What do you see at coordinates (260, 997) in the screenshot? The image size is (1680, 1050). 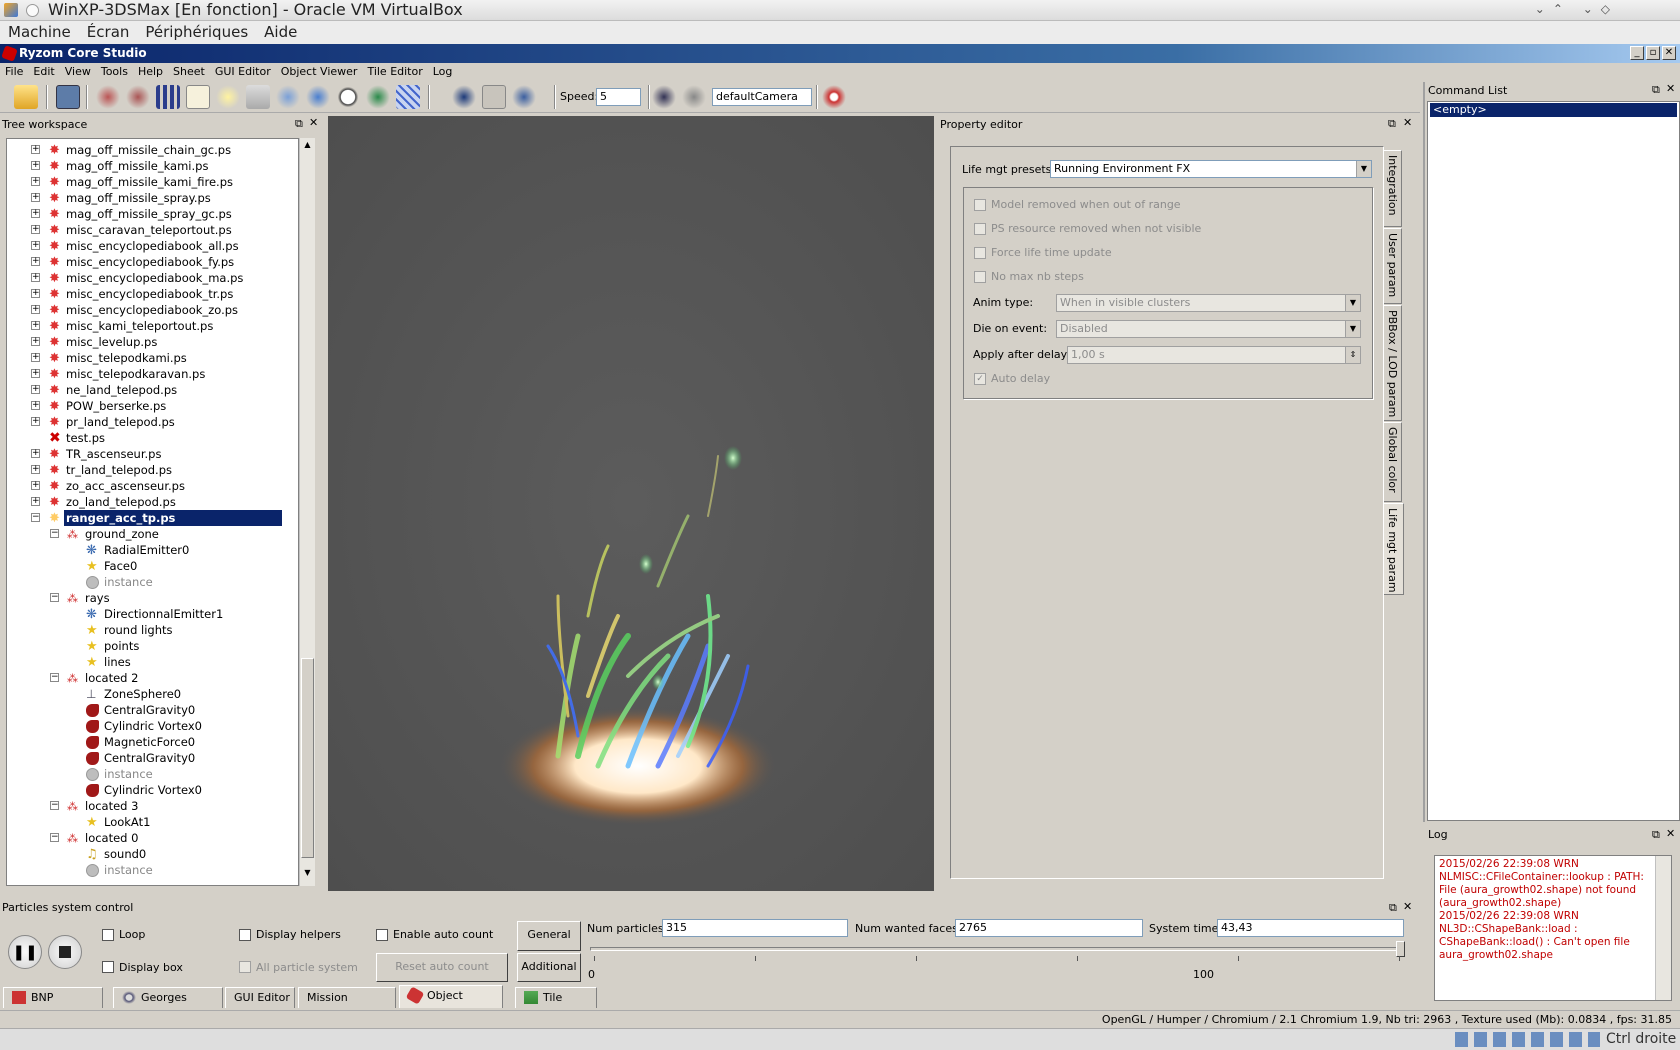 I see `tab-gui-editor: GUI Editor` at bounding box center [260, 997].